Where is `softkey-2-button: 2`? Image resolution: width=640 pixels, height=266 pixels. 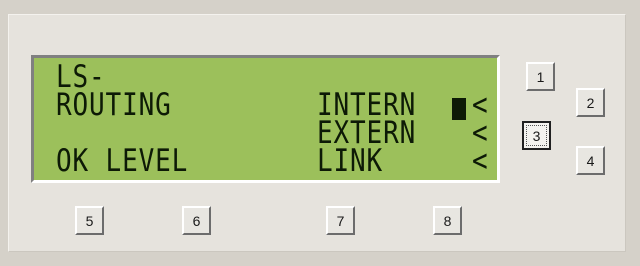 softkey-2-button: 2 is located at coordinates (590, 102).